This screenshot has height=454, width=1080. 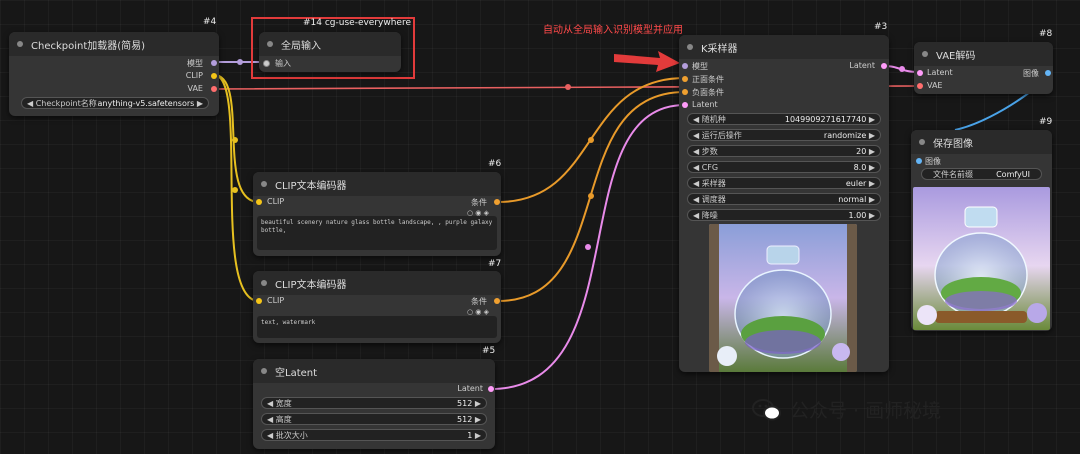 I want to click on watermark: 公众号 · 画师秘境, so click(x=846, y=409).